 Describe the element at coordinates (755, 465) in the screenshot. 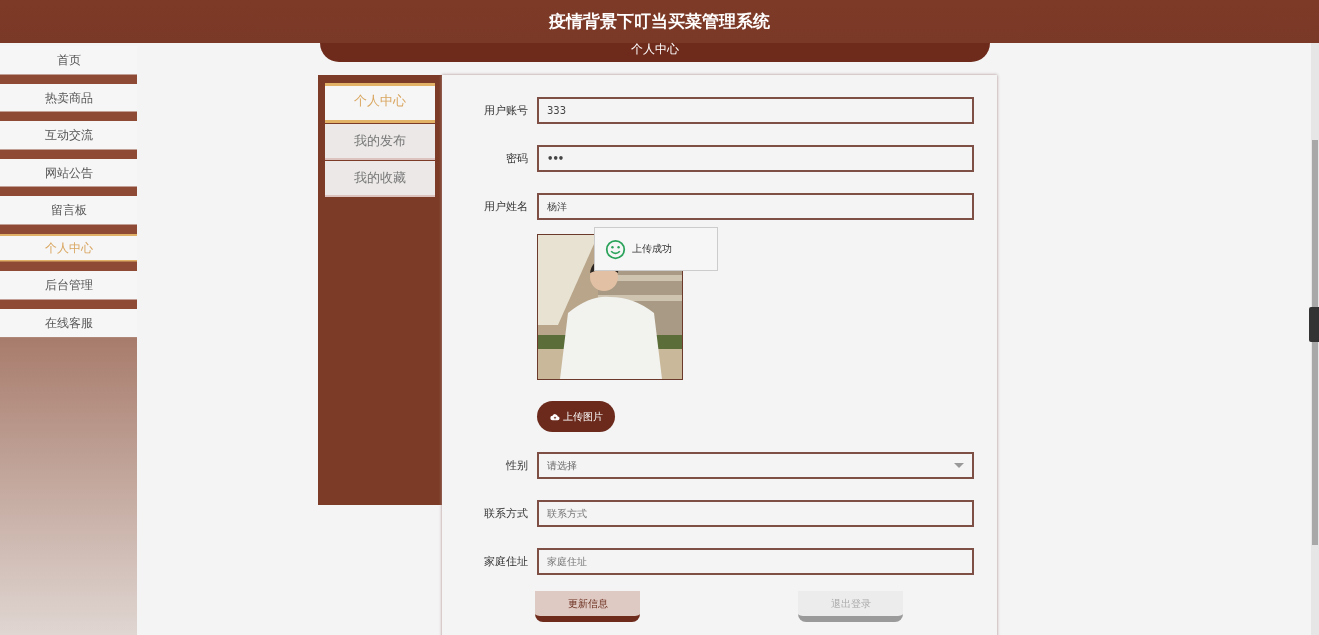

I see `select-field: 请选择` at that location.